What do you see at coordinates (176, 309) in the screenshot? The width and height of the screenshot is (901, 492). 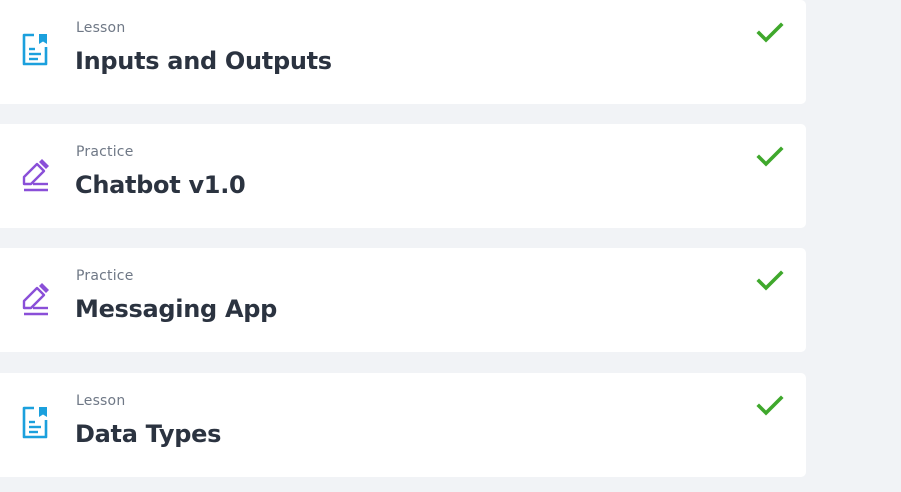 I see `card-title: Messaging App` at bounding box center [176, 309].